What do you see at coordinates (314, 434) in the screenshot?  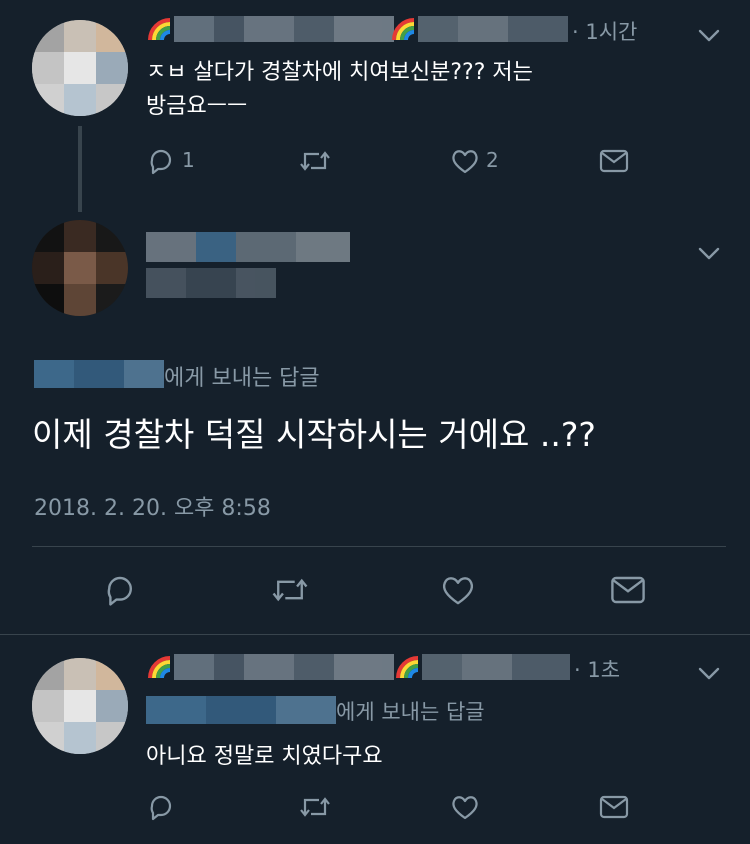 I see `tweet-text: 이제 경찰차 덕질 시작하시는 거에요 ..??` at bounding box center [314, 434].